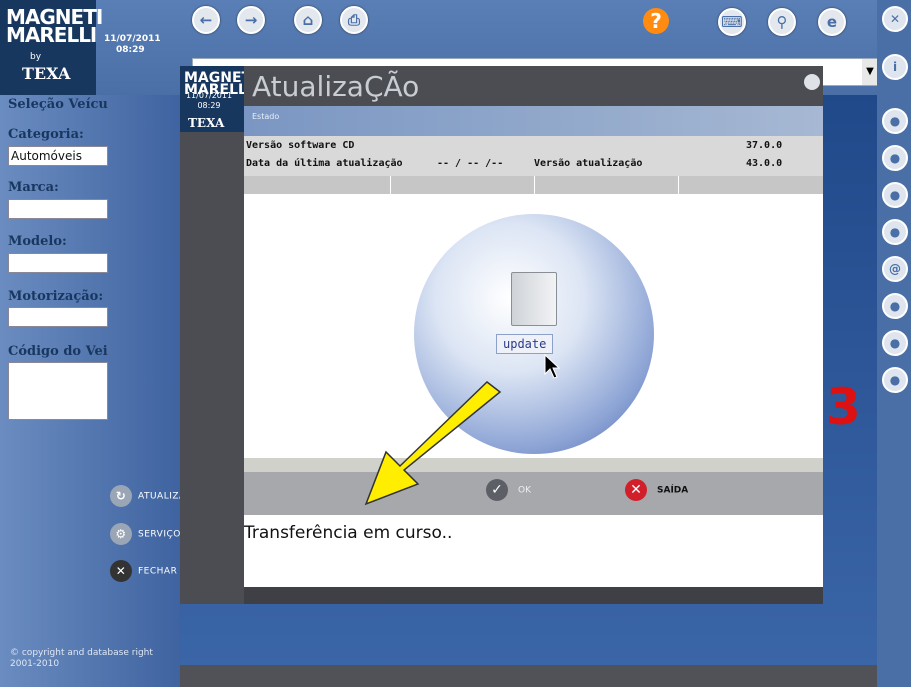  Describe the element at coordinates (348, 533) in the screenshot. I see `transfer-status-text: Transferência em curso..` at that location.